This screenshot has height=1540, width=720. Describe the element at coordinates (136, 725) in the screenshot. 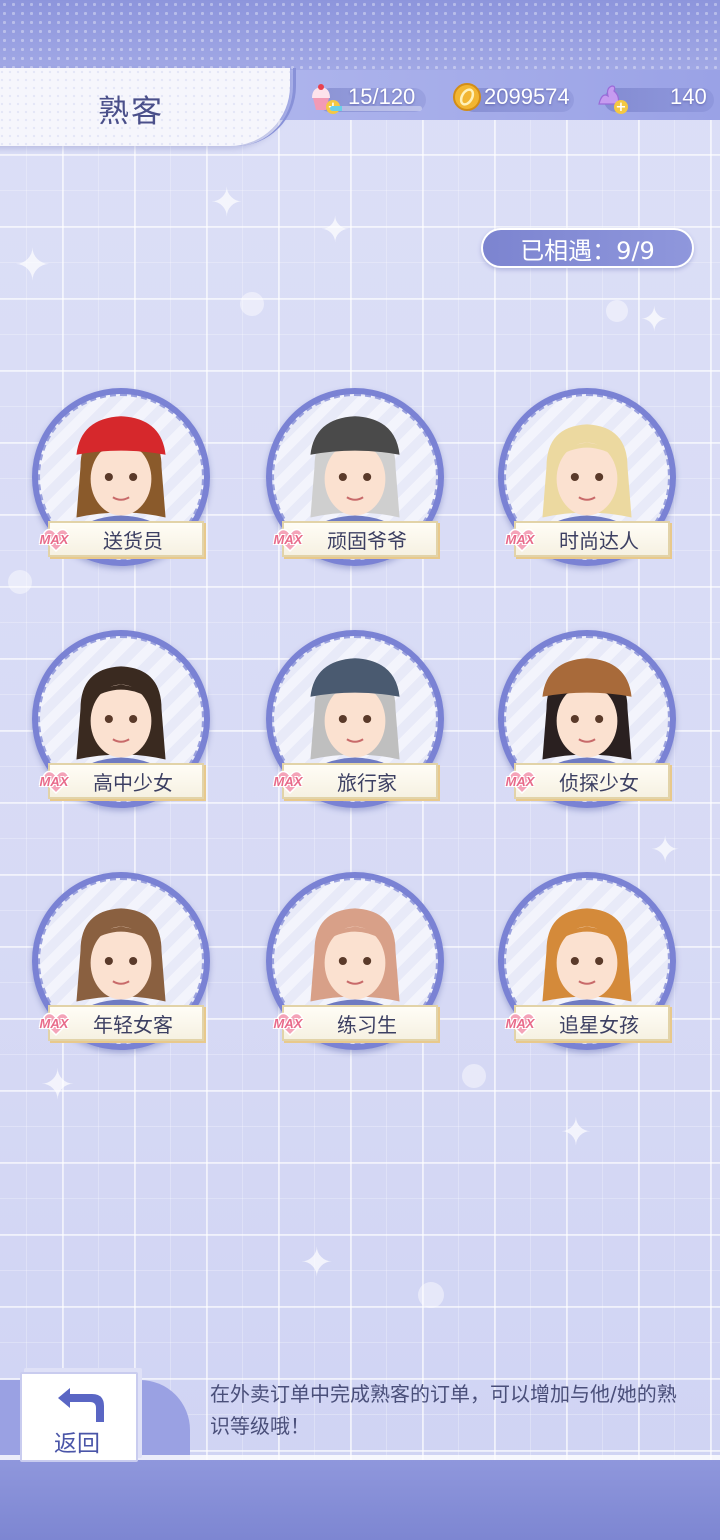

I see `customer-card: 高中少女 MAX` at that location.